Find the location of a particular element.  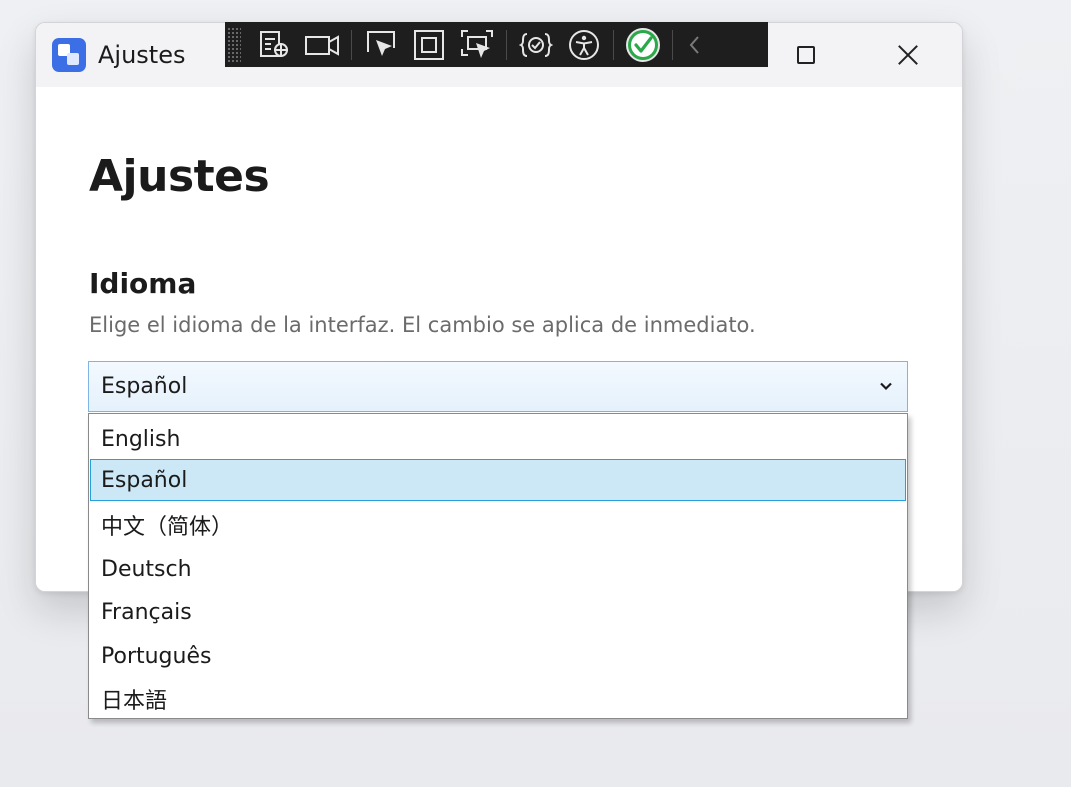

close-button is located at coordinates (908, 55).